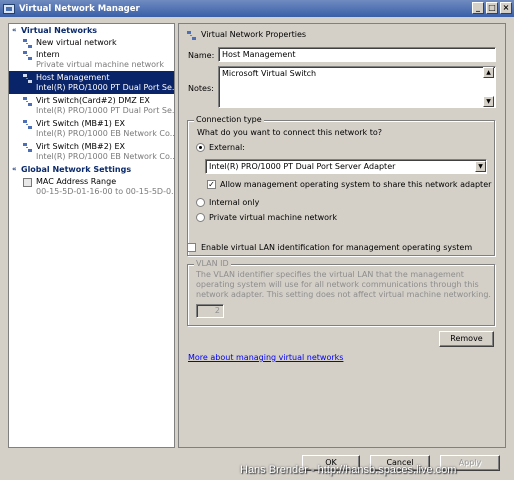 The height and width of the screenshot is (480, 514). What do you see at coordinates (265, 357) in the screenshot?
I see `more-info-link: More about managing virtual networks` at bounding box center [265, 357].